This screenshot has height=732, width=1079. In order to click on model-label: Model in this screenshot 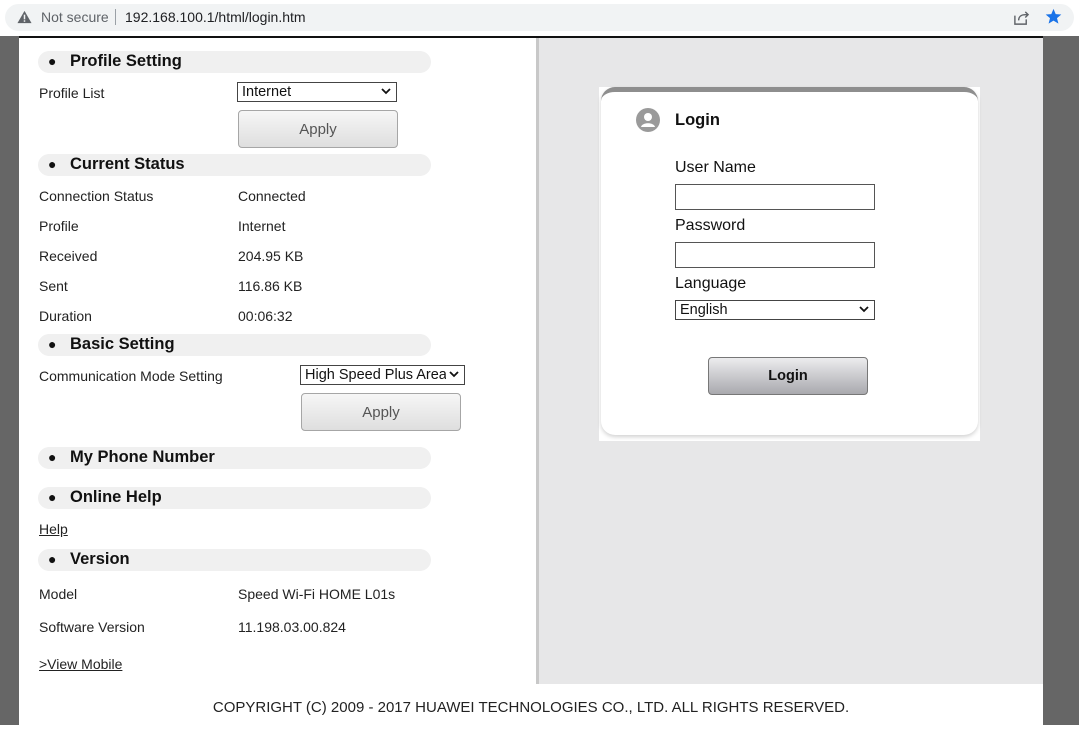, I will do `click(58, 594)`.